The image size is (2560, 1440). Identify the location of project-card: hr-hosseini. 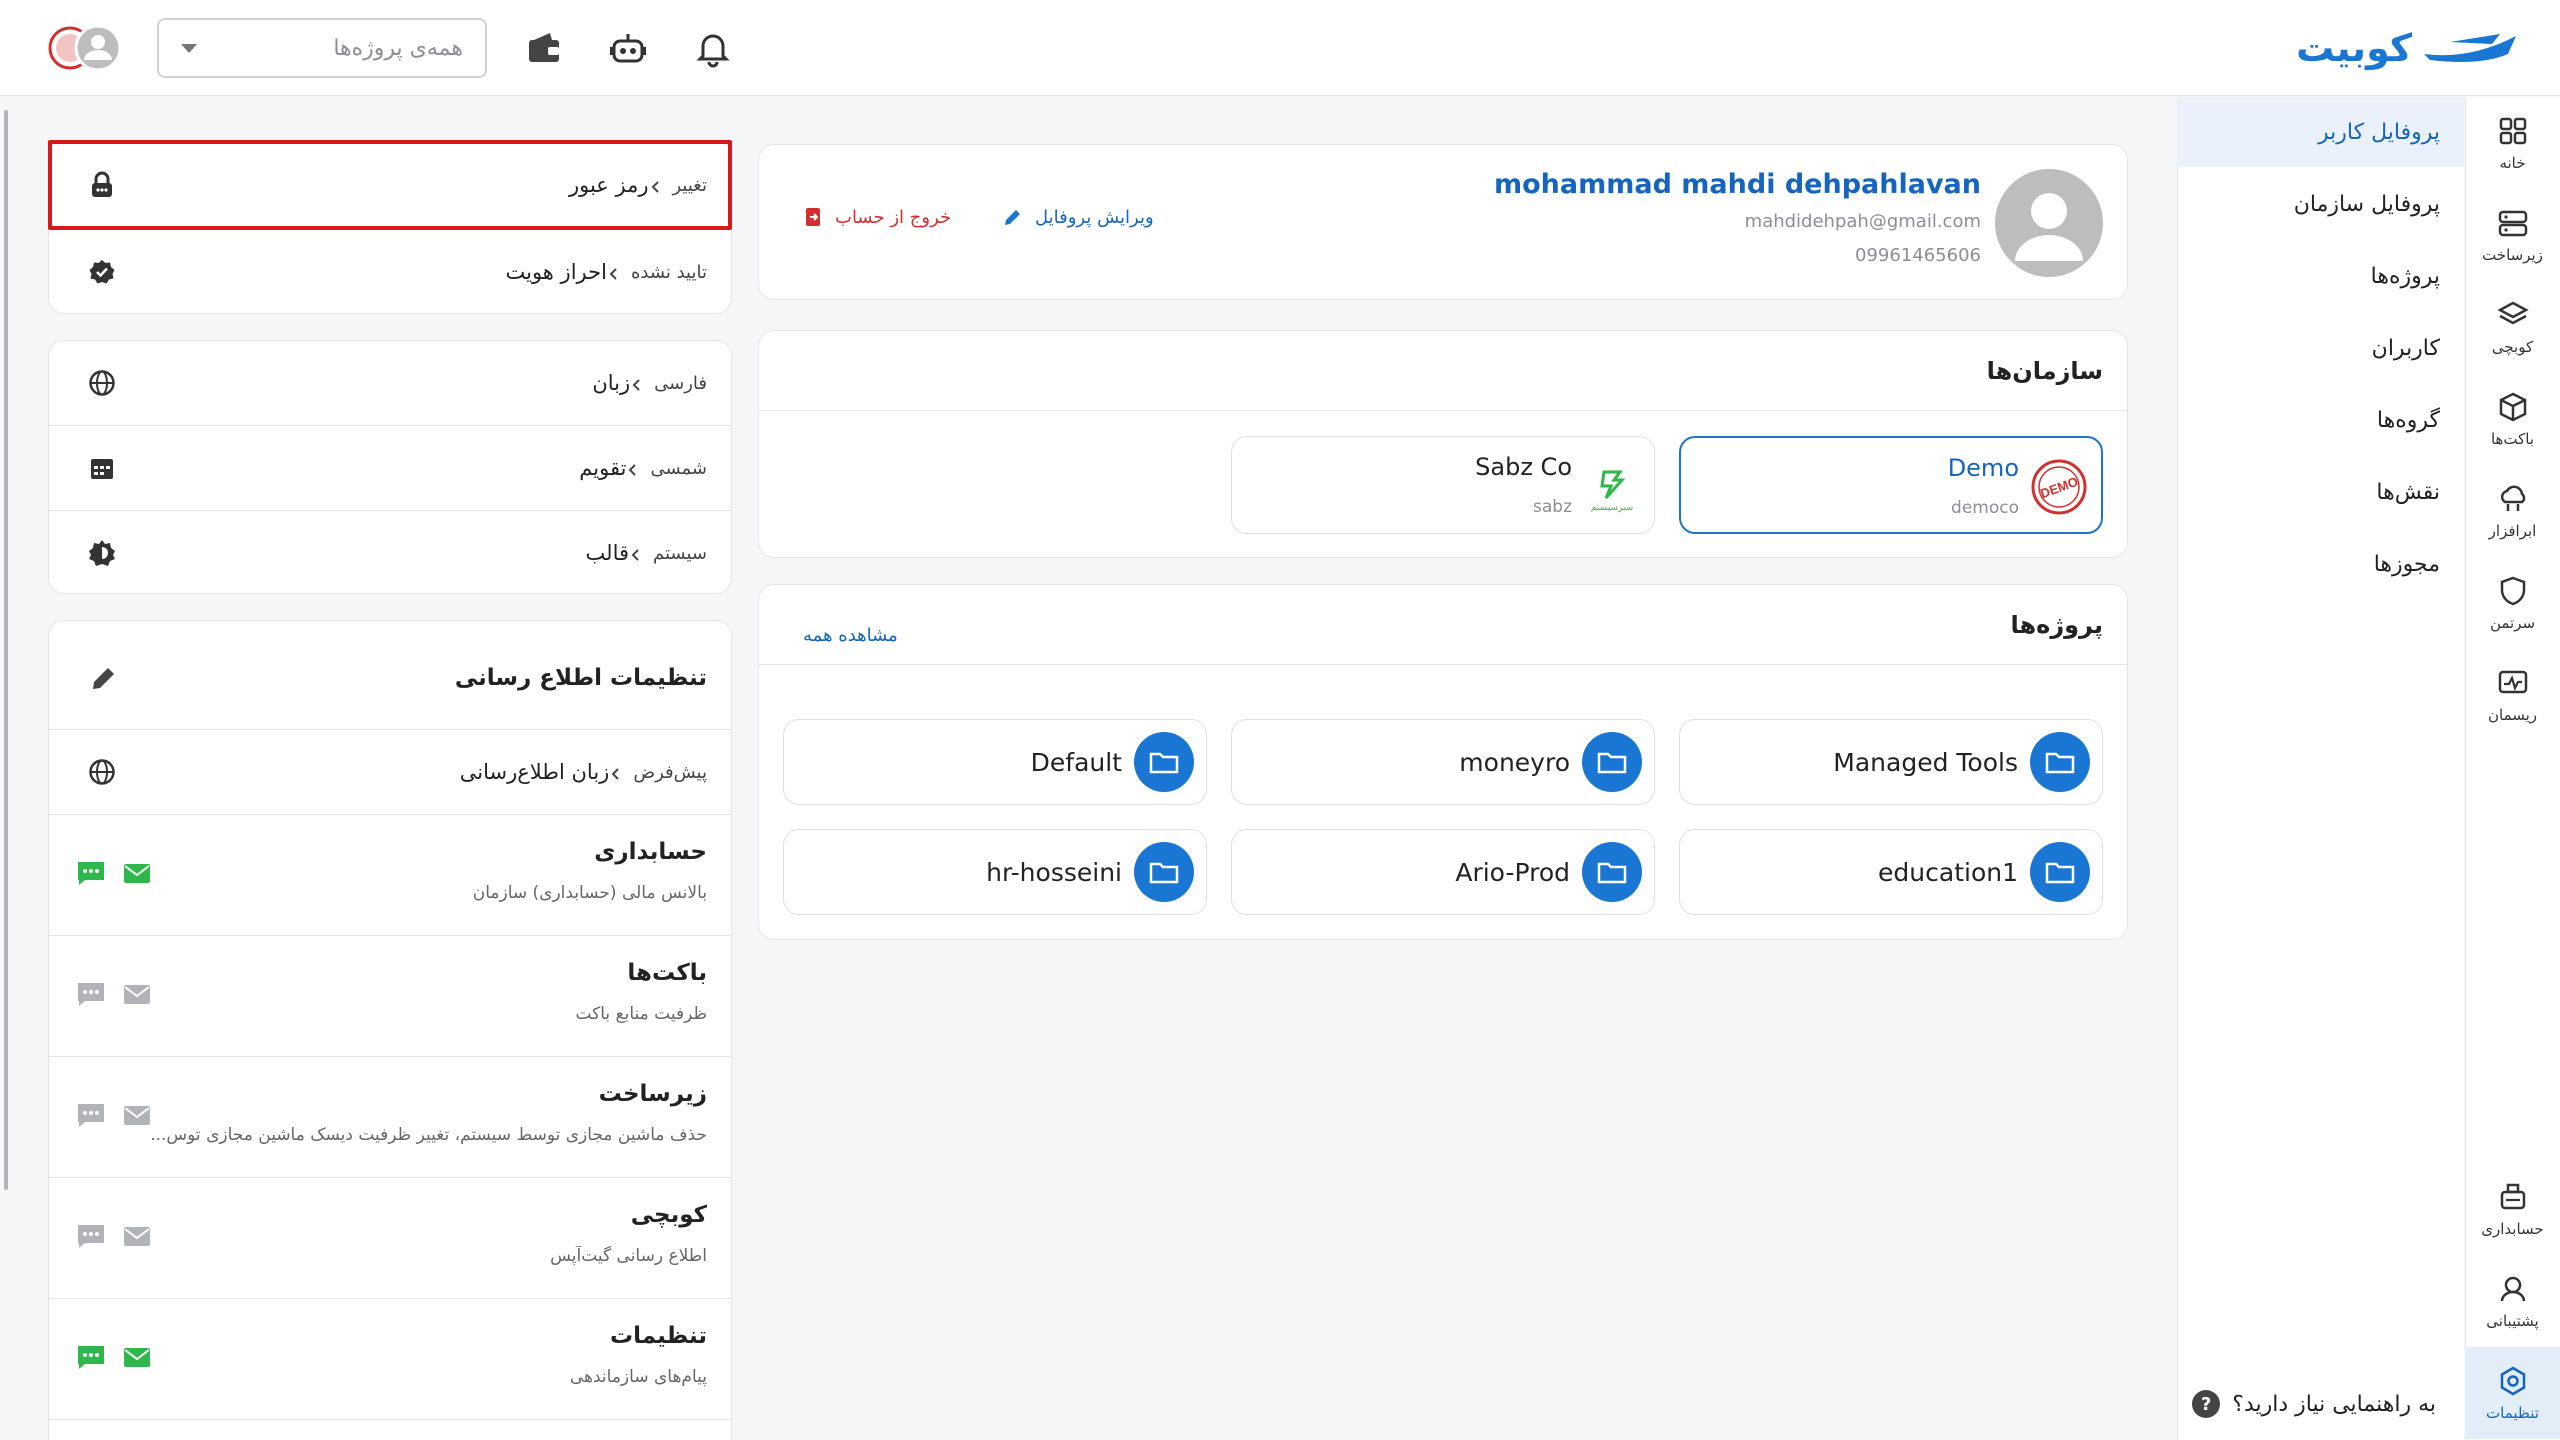
(995, 872).